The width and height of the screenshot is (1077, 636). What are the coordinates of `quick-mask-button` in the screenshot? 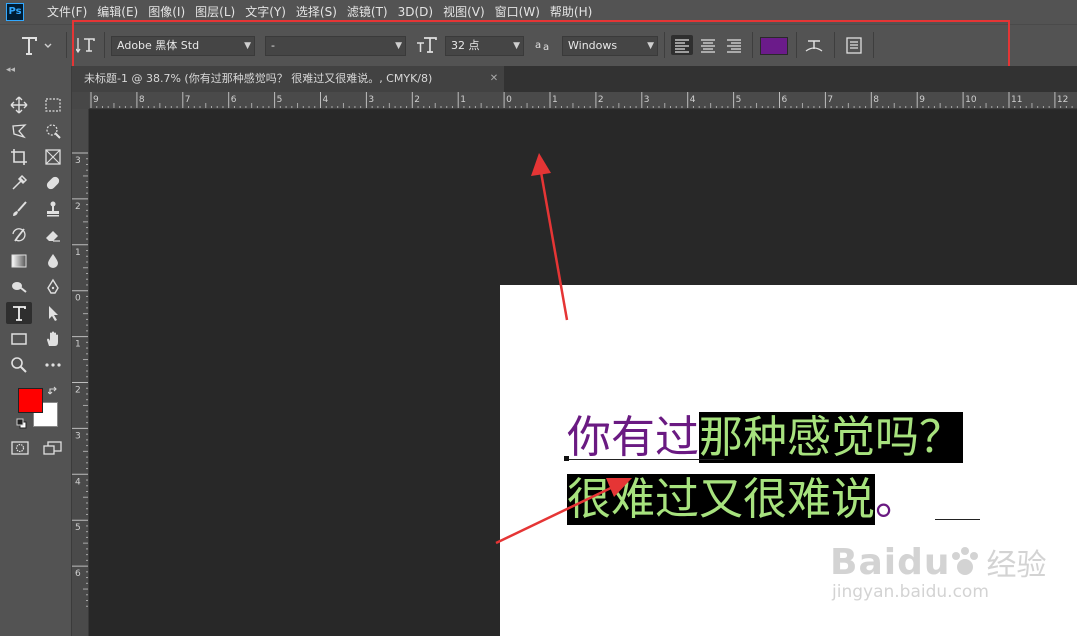 It's located at (20, 448).